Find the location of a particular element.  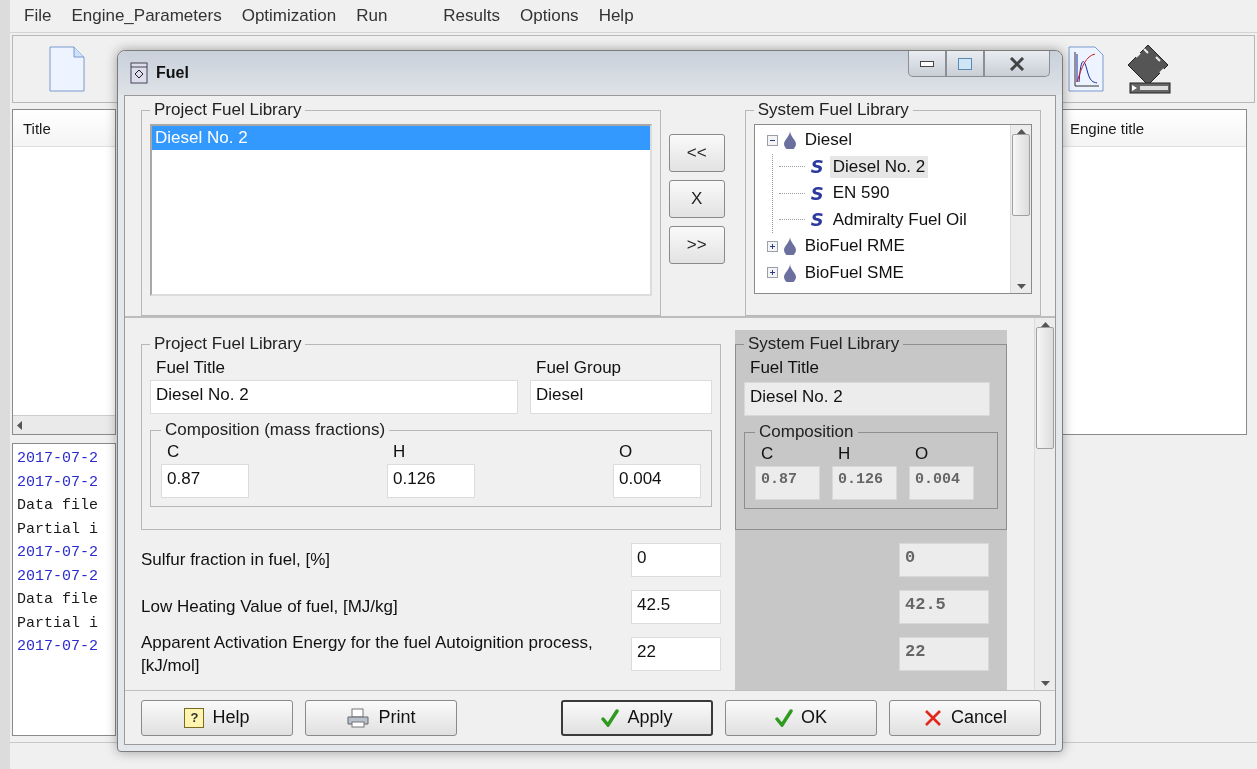

maximize-icon is located at coordinates (965, 63).